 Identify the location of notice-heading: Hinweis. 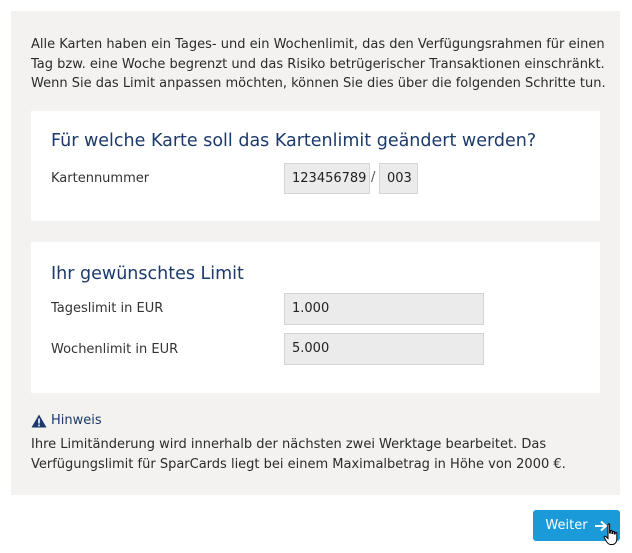
(66, 420).